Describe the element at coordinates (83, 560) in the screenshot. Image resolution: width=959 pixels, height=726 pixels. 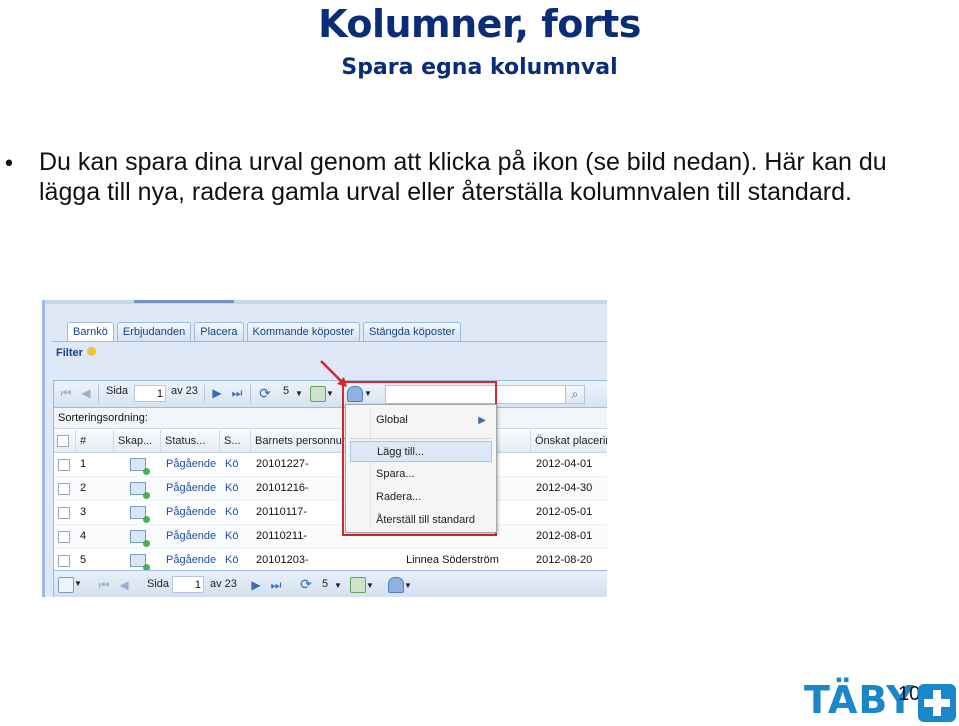
I see `row-number: 5` at that location.